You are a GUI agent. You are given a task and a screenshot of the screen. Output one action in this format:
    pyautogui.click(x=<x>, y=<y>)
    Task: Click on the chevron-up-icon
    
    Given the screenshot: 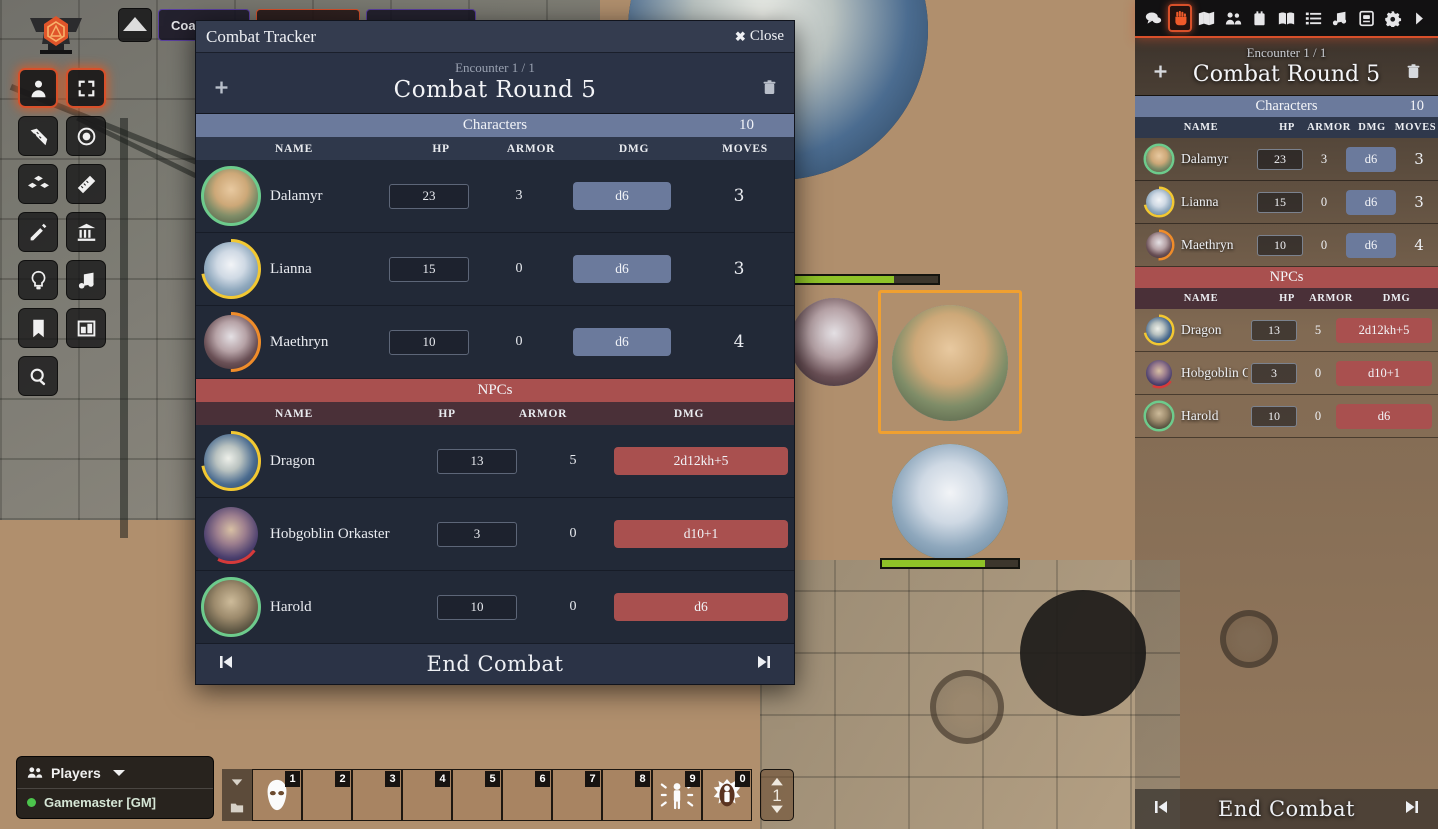 What is the action you would take?
    pyautogui.click(x=777, y=782)
    